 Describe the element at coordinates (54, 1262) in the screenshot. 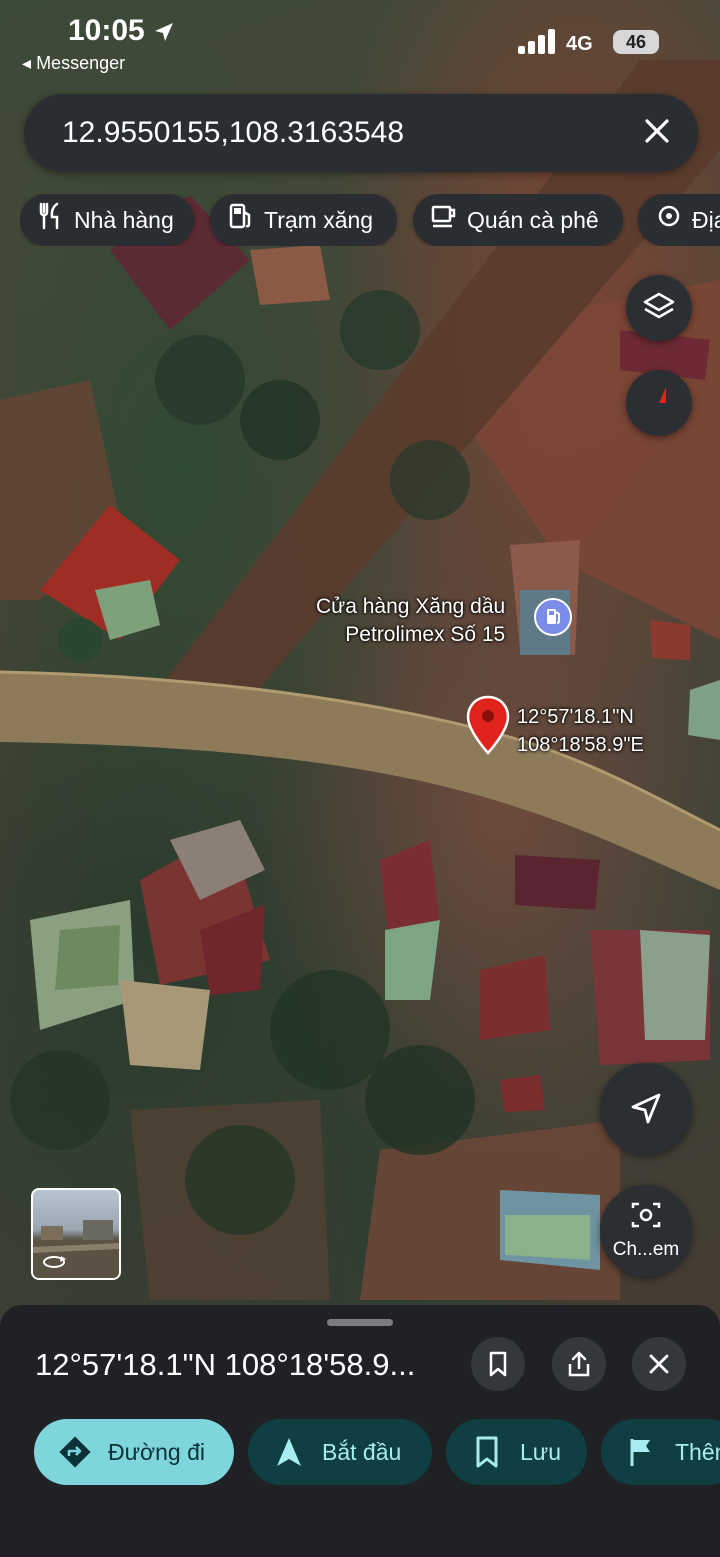

I see `360-rotate-icon` at that location.